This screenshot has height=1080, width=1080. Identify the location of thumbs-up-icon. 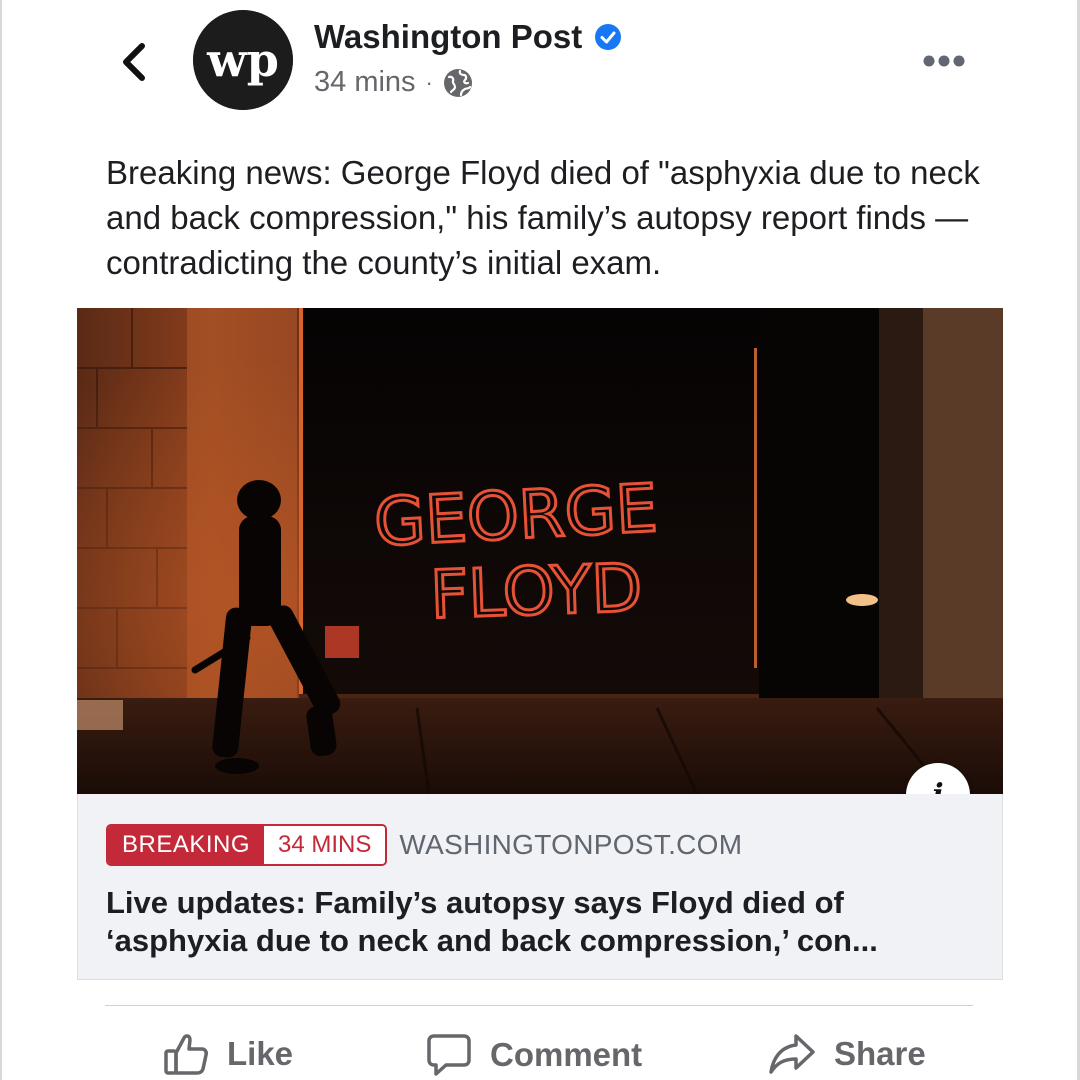
(186, 1054).